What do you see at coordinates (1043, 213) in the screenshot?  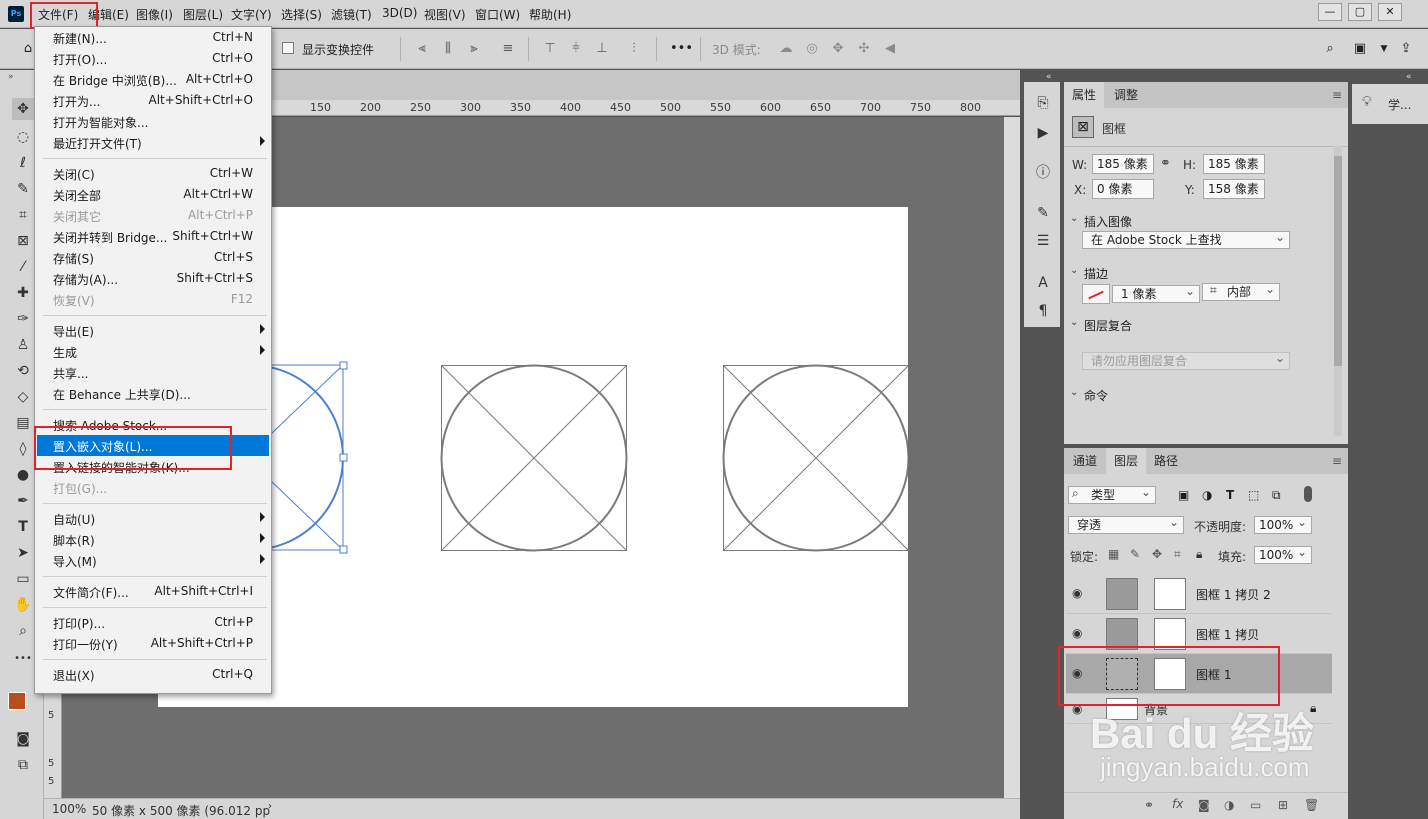 I see `brush-settings-icon: ✎` at bounding box center [1043, 213].